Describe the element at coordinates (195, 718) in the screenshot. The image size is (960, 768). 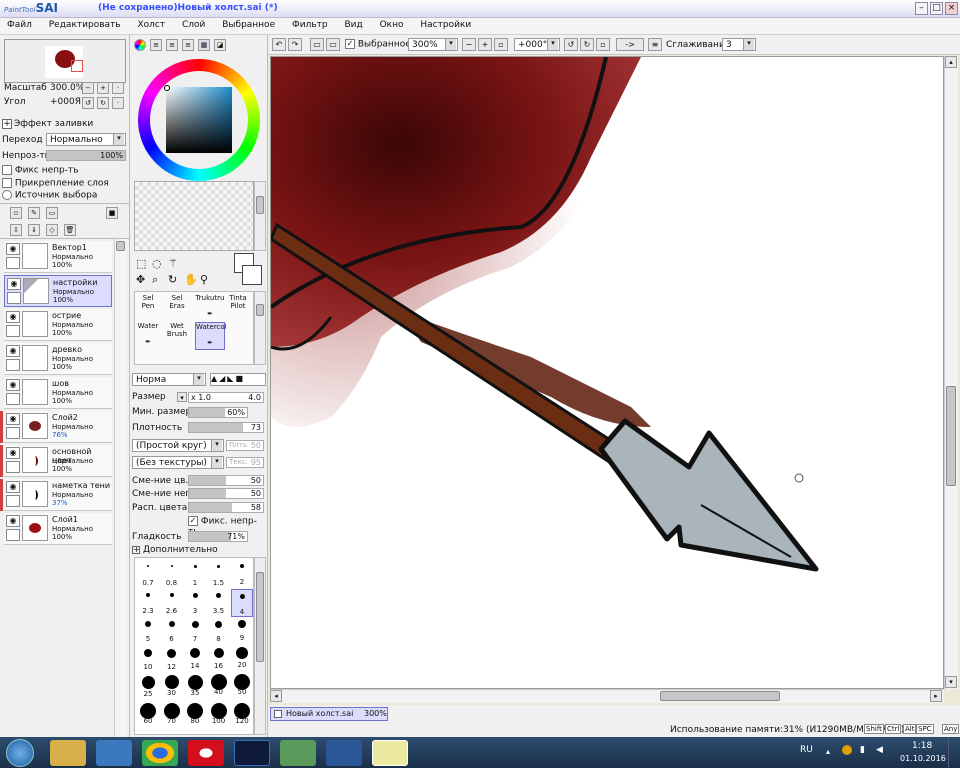
I see `brush-size-80: 80` at that location.